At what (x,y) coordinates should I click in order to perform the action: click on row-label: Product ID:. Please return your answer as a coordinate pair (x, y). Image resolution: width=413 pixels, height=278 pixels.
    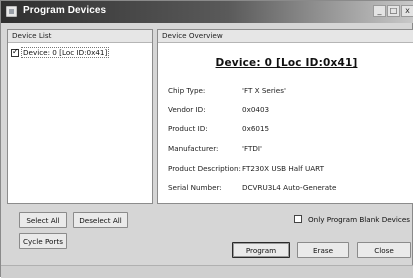
    Looking at the image, I should click on (188, 128).